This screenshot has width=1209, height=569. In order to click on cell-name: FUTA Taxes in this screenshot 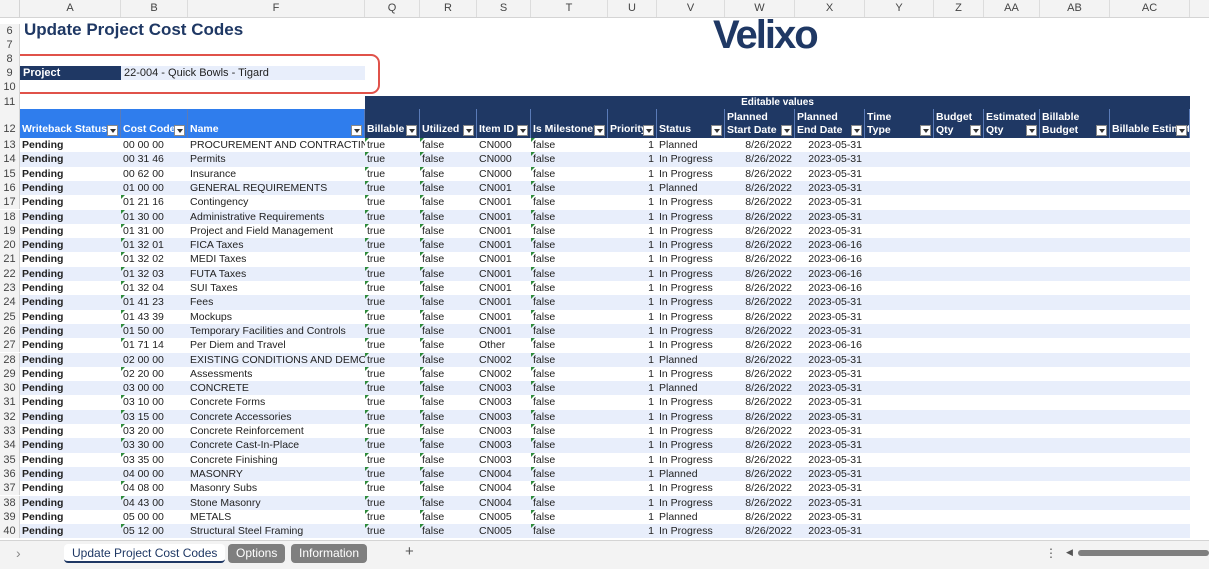, I will do `click(276, 274)`.